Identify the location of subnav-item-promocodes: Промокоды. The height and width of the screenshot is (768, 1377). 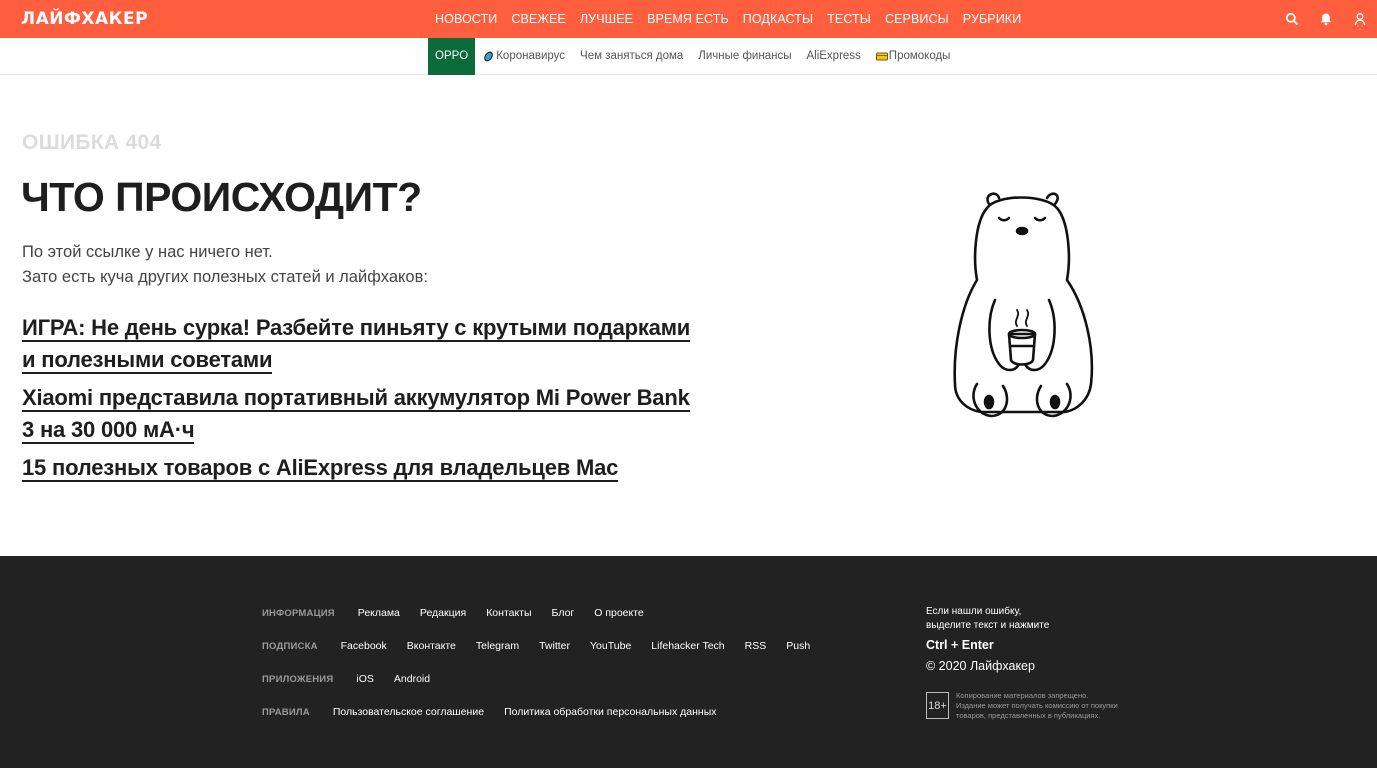
(913, 56).